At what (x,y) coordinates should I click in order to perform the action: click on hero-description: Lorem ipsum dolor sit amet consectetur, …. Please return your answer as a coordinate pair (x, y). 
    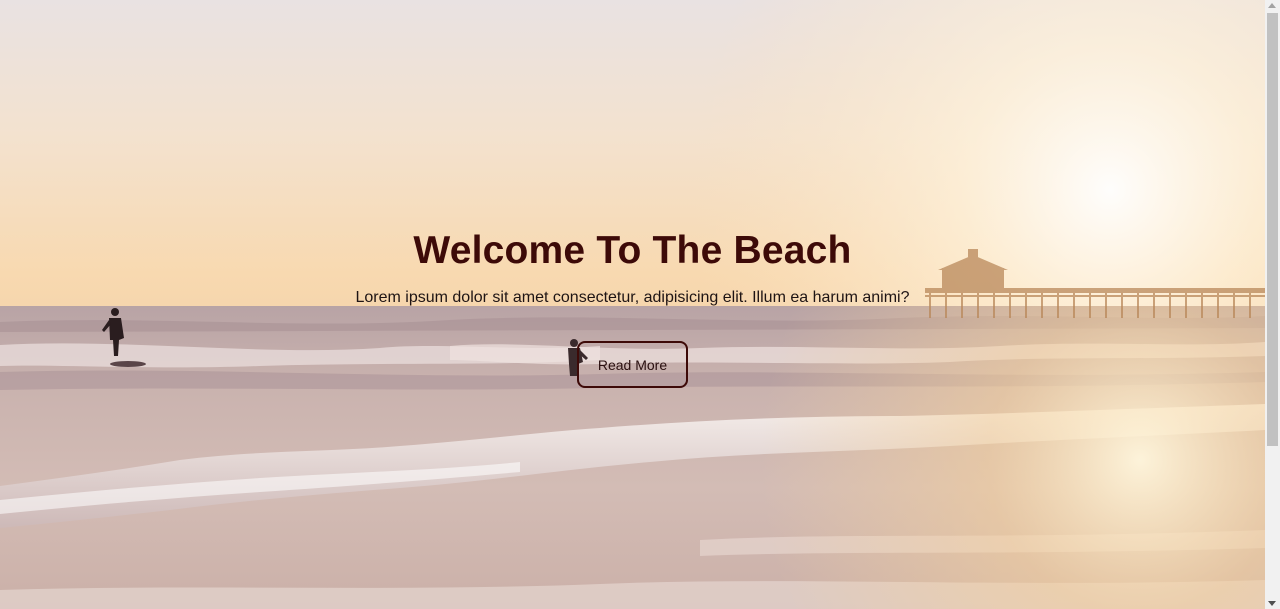
    Looking at the image, I should click on (632, 297).